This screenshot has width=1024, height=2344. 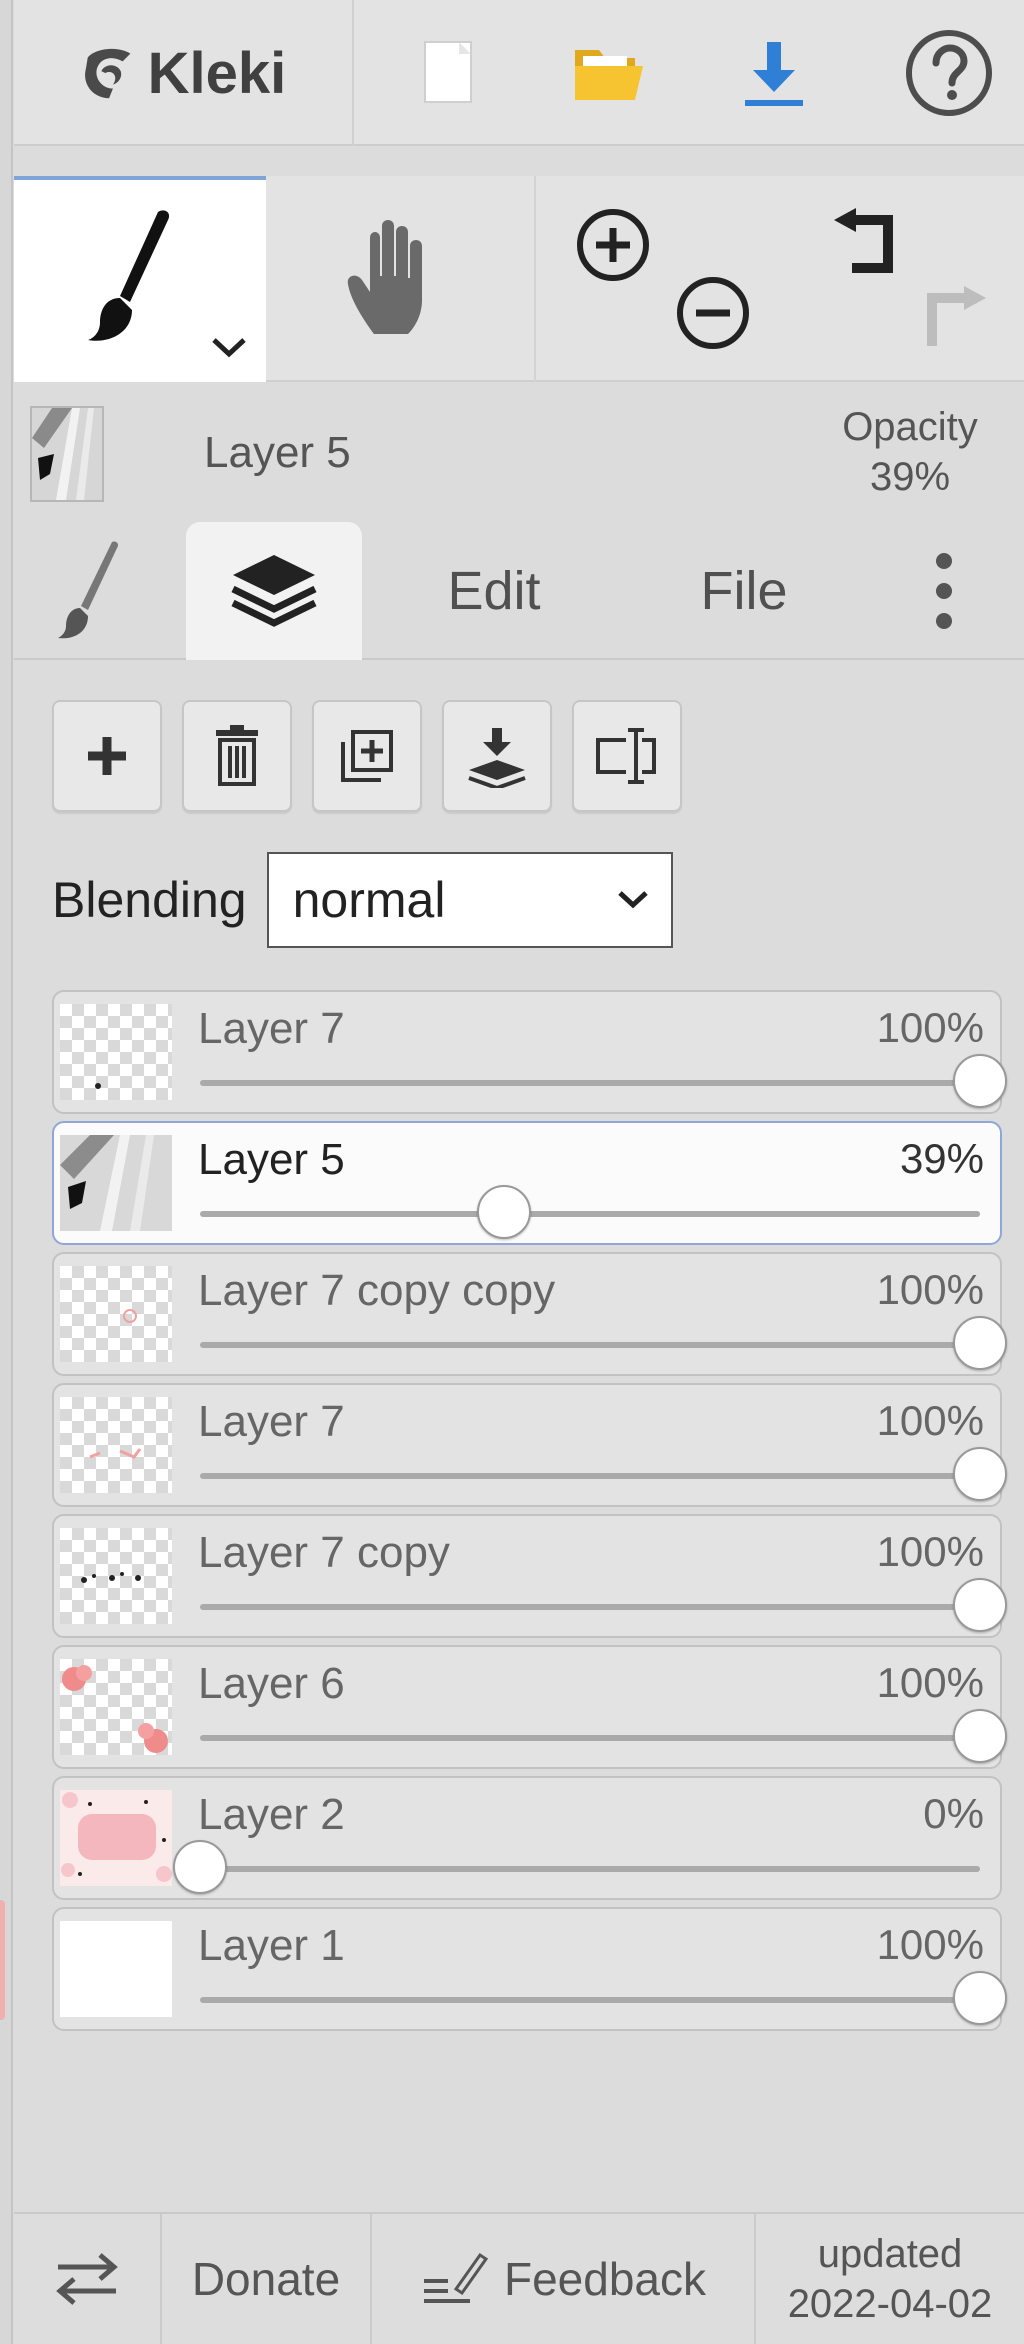 I want to click on layer-name: Layer 7 copy copy, so click(x=377, y=1290).